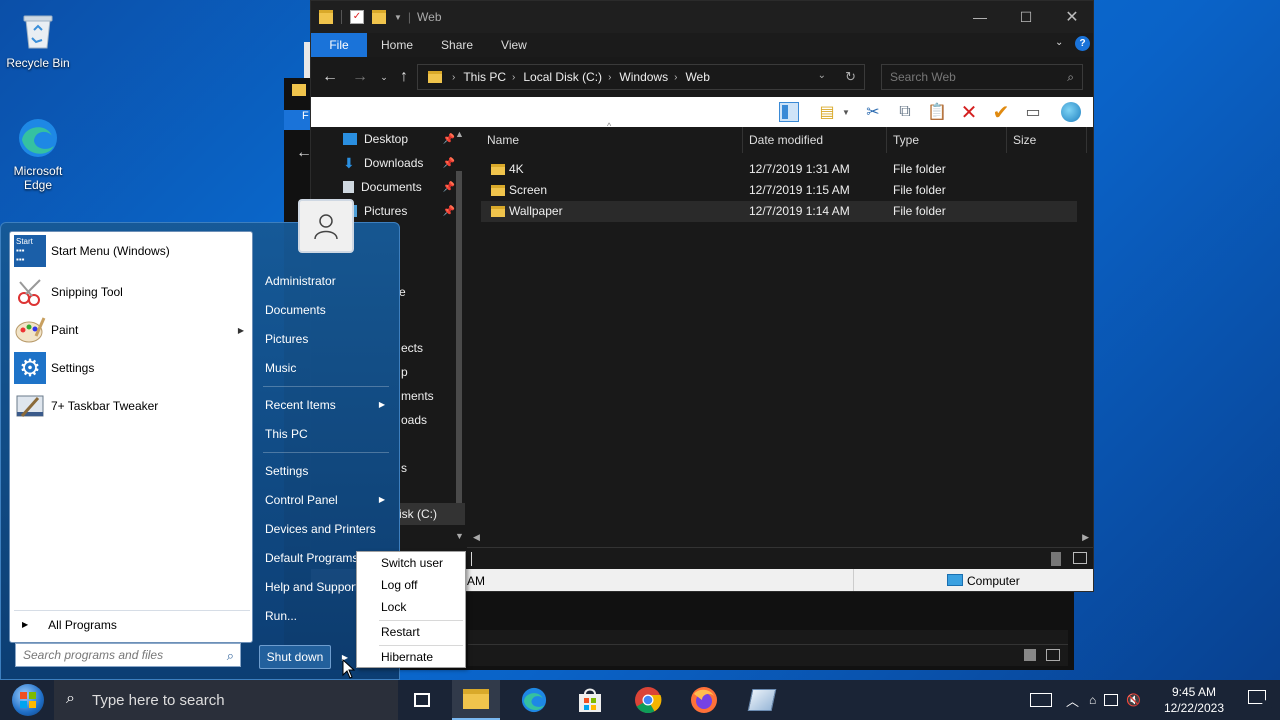 Image resolution: width=1280 pixels, height=720 pixels. What do you see at coordinates (398, 17) in the screenshot?
I see `quick-access-dropdown-icon: ▼` at bounding box center [398, 17].